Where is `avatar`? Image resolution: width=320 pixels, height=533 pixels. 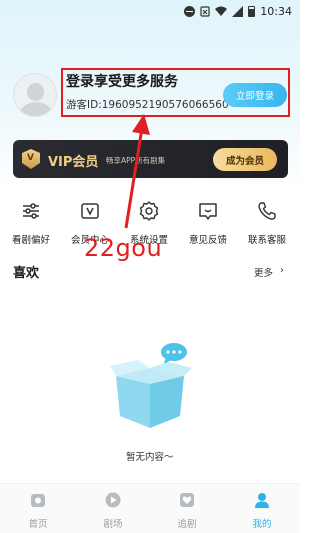
avatar is located at coordinates (35, 95).